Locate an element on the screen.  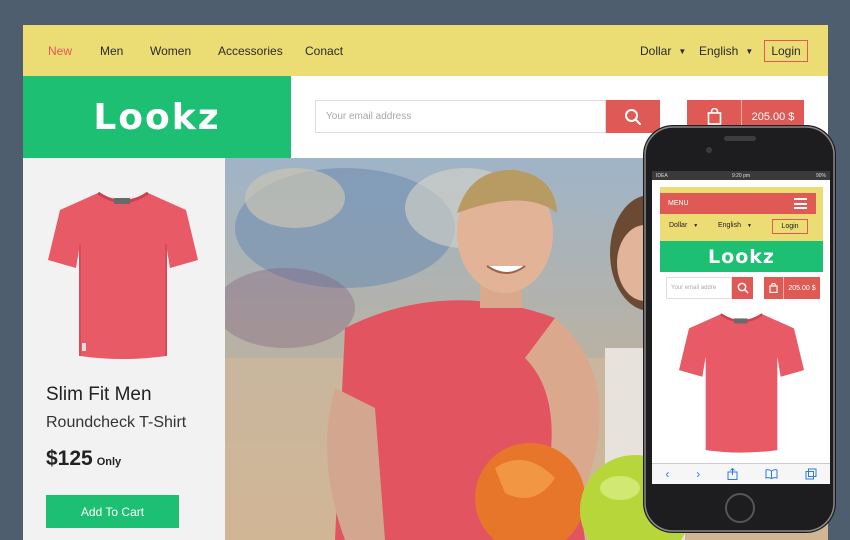
mobile-cart-total: 205.00 $ is located at coordinates (802, 288).